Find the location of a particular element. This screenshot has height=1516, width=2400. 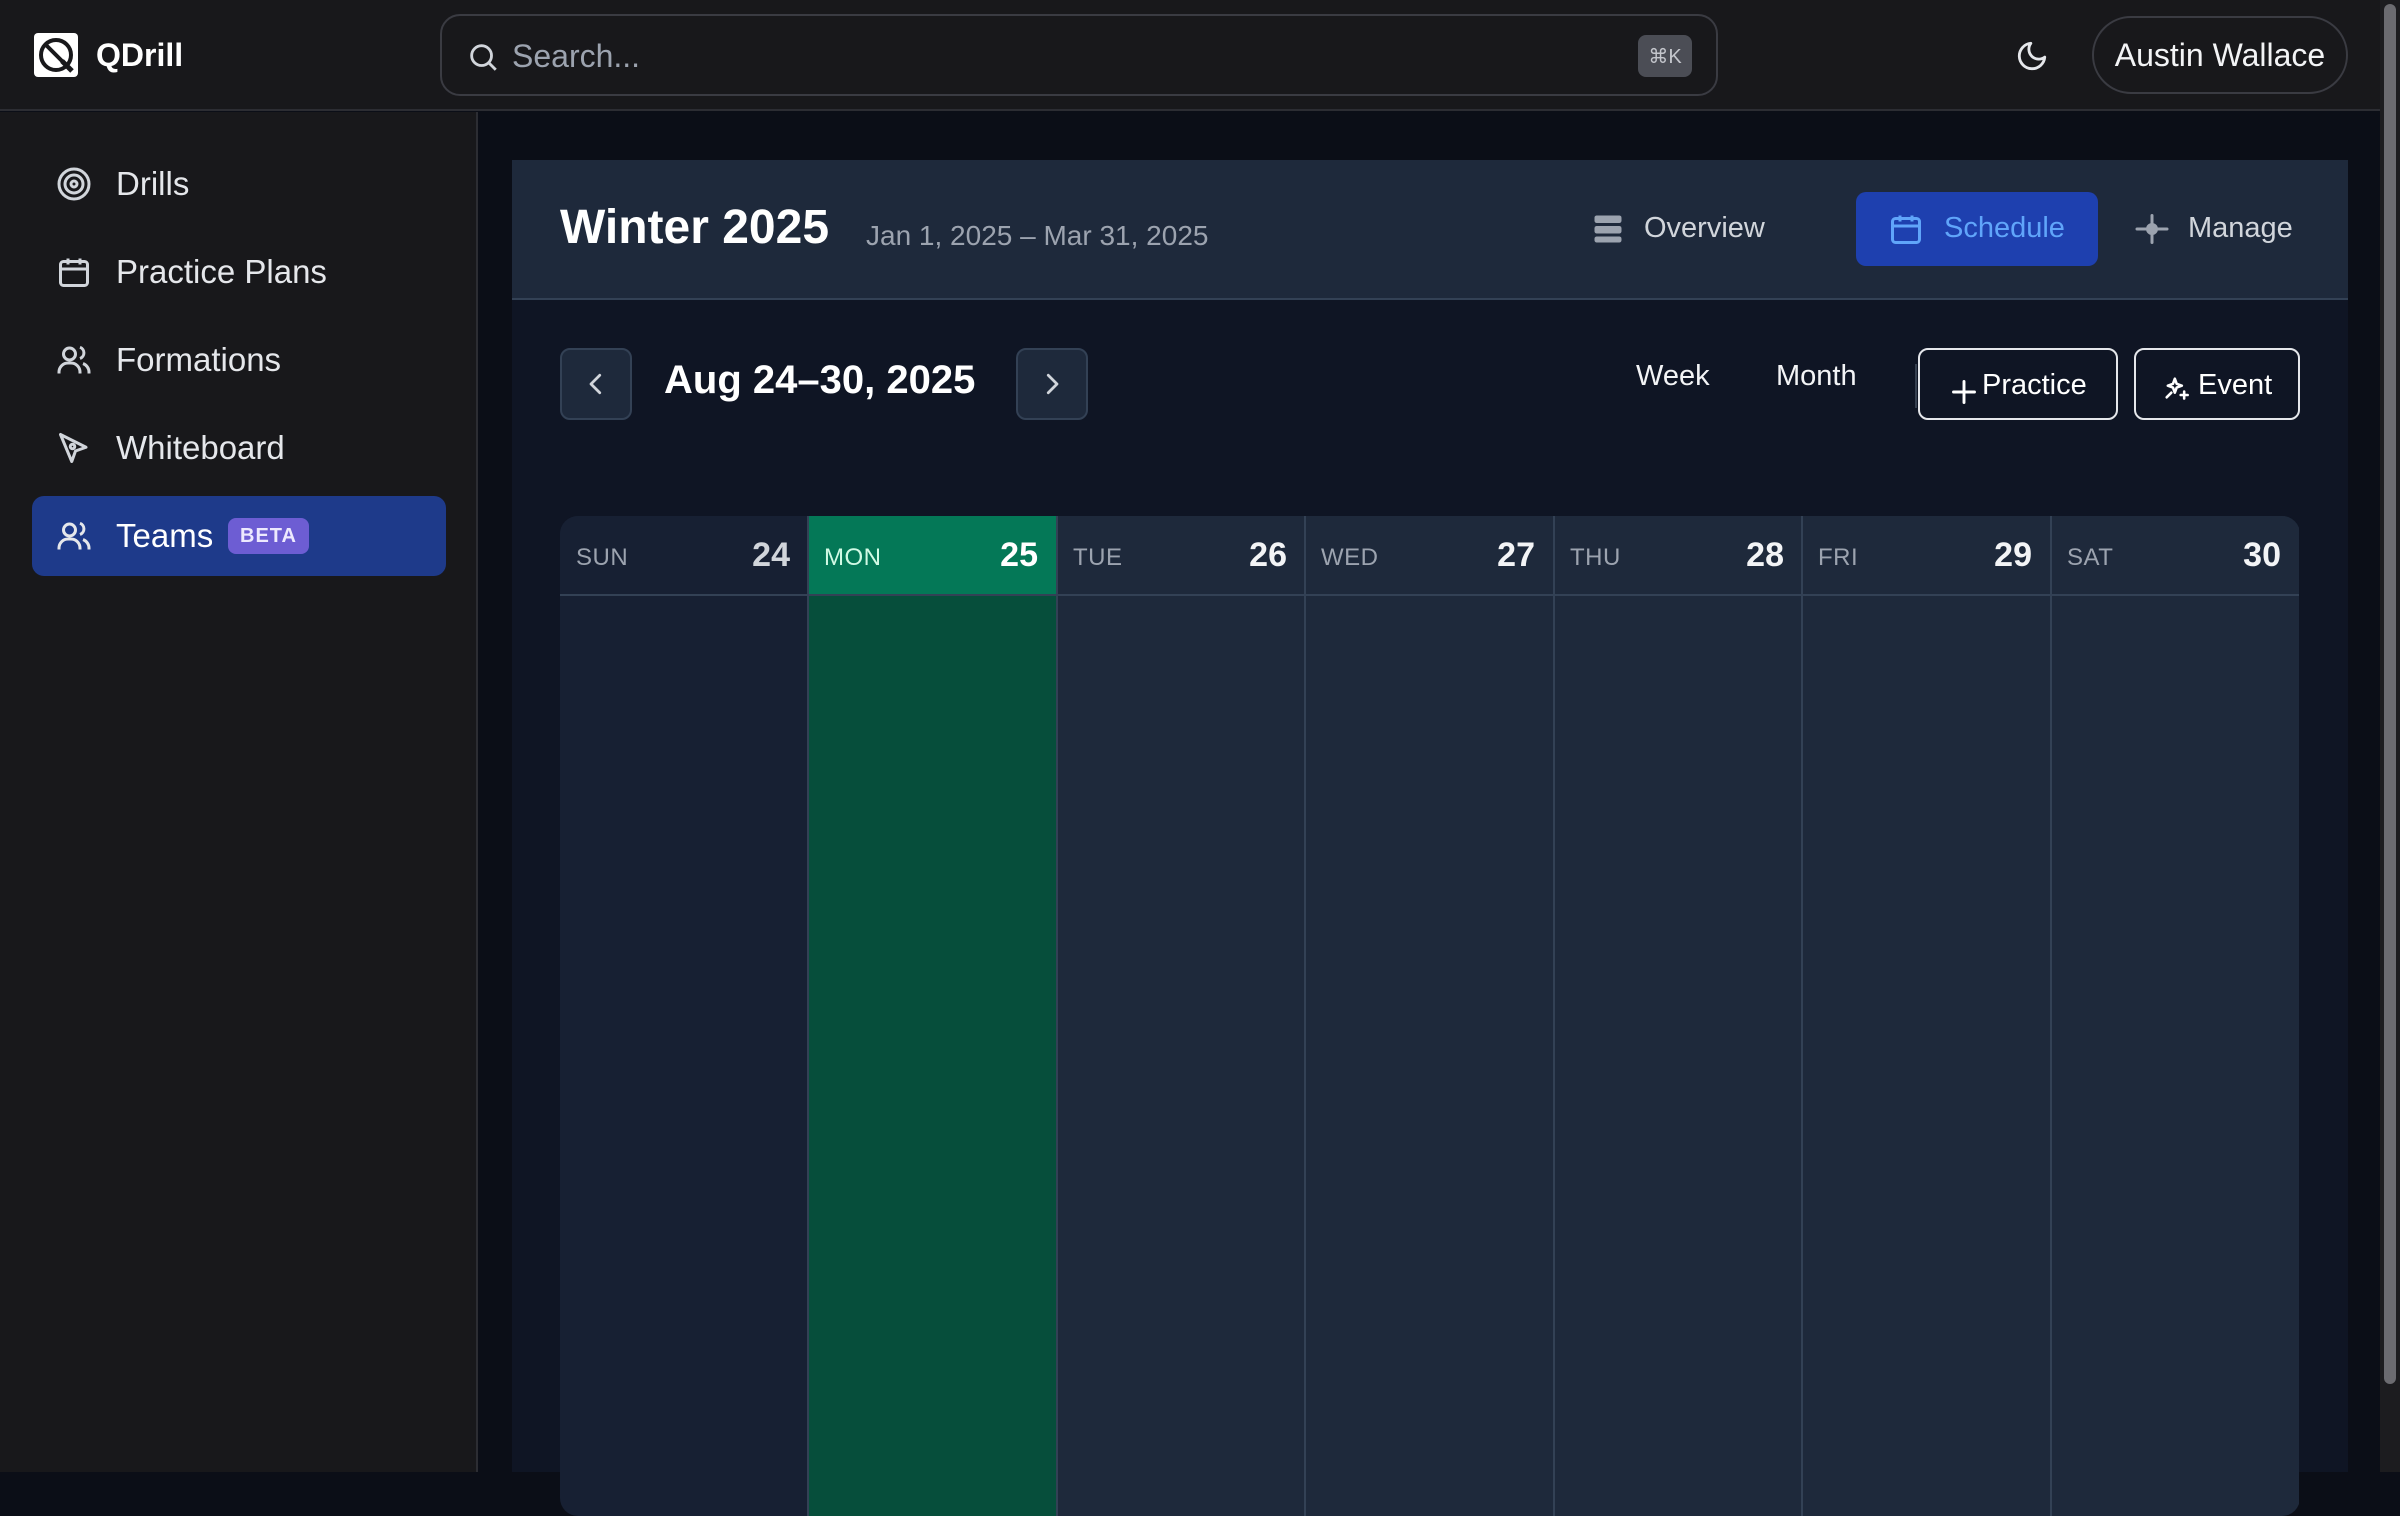

moon-icon is located at coordinates (2032, 56).